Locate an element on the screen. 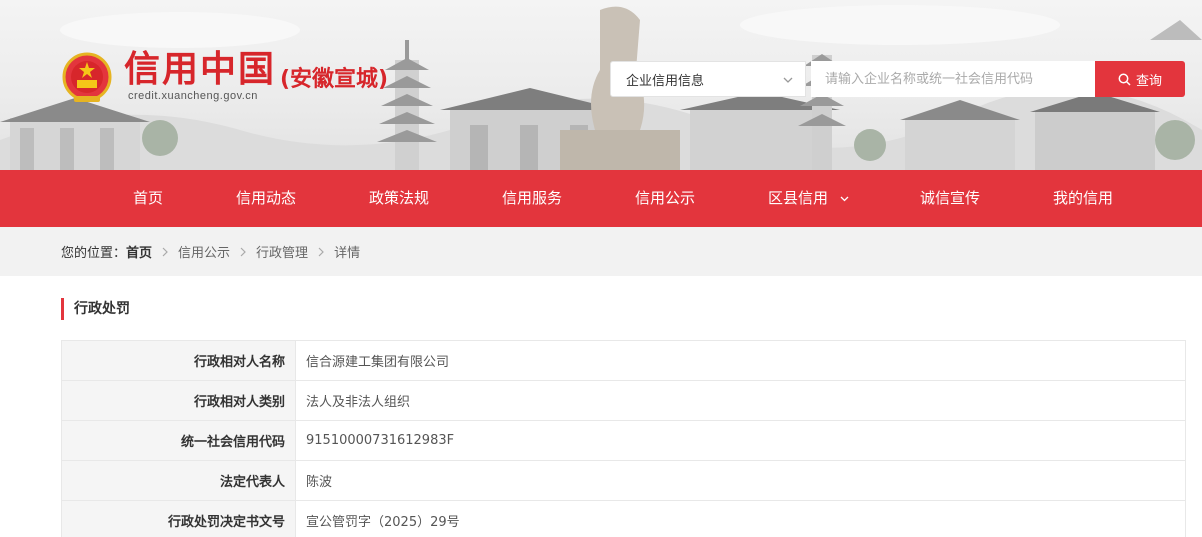 This screenshot has height=537, width=1202. table-row: 统一社会信用代码 91510000731612983F is located at coordinates (623, 440).